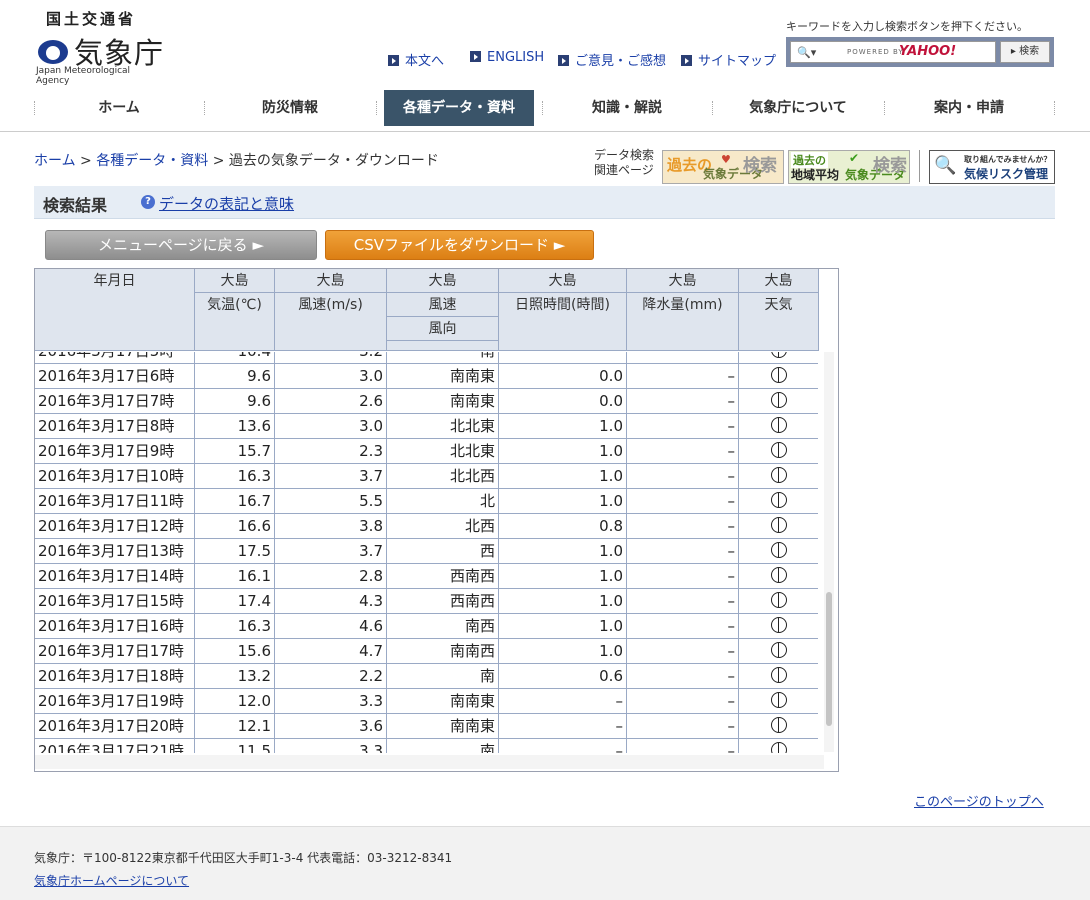  What do you see at coordinates (907, 26) in the screenshot?
I see `search-hint: キーワードを入力し検索ボタンを押下ください。` at bounding box center [907, 26].